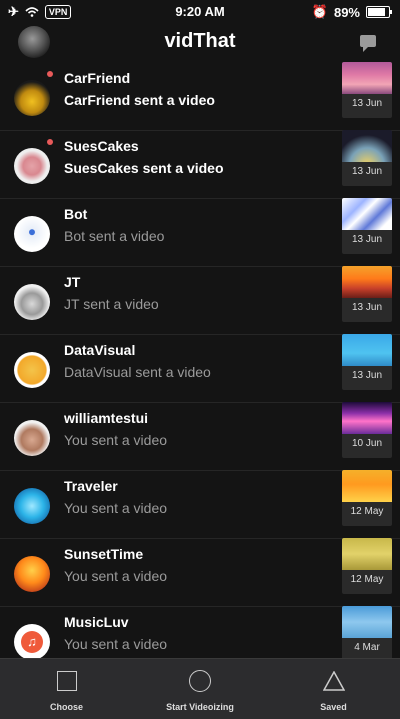 This screenshot has height=719, width=400. I want to click on message-preview: JT sent a video, so click(111, 304).